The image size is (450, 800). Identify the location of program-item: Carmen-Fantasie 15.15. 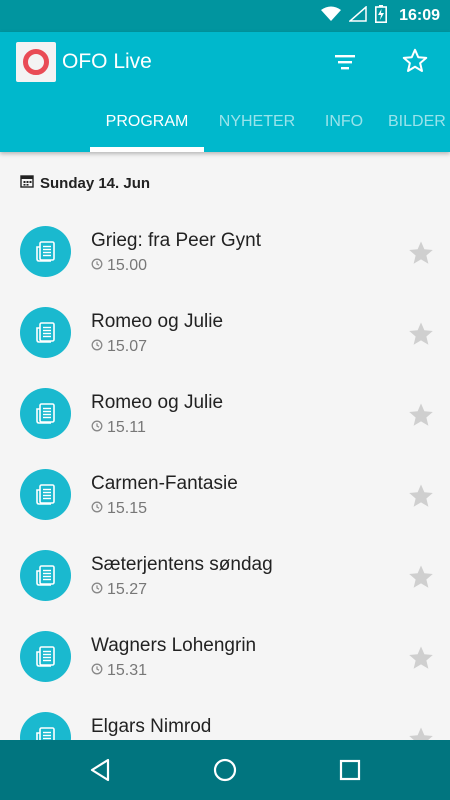
(225, 499).